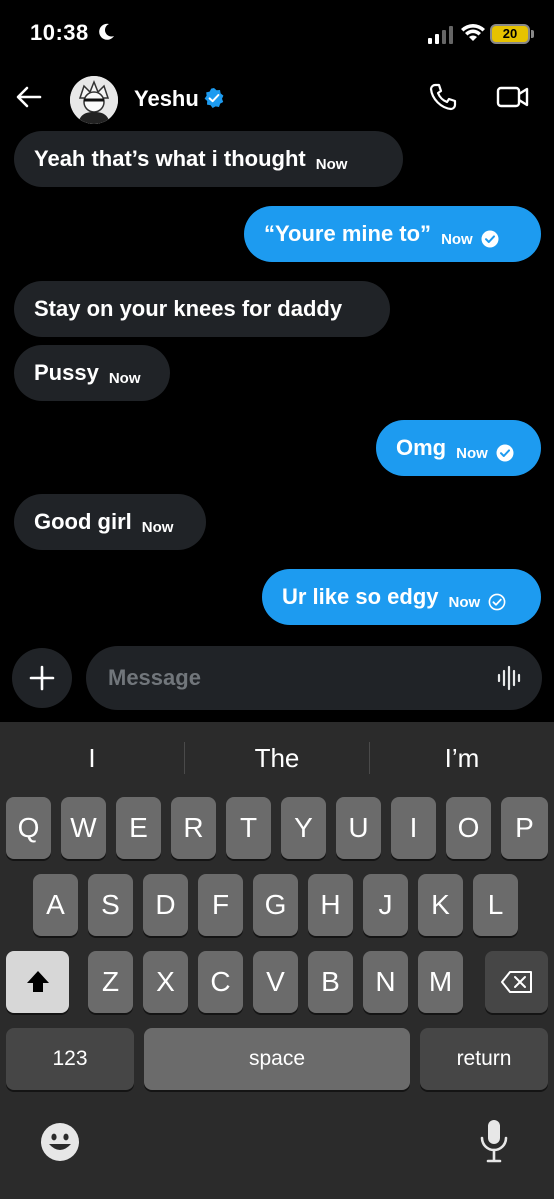  Describe the element at coordinates (510, 678) in the screenshot. I see `voice-message-icon` at that location.